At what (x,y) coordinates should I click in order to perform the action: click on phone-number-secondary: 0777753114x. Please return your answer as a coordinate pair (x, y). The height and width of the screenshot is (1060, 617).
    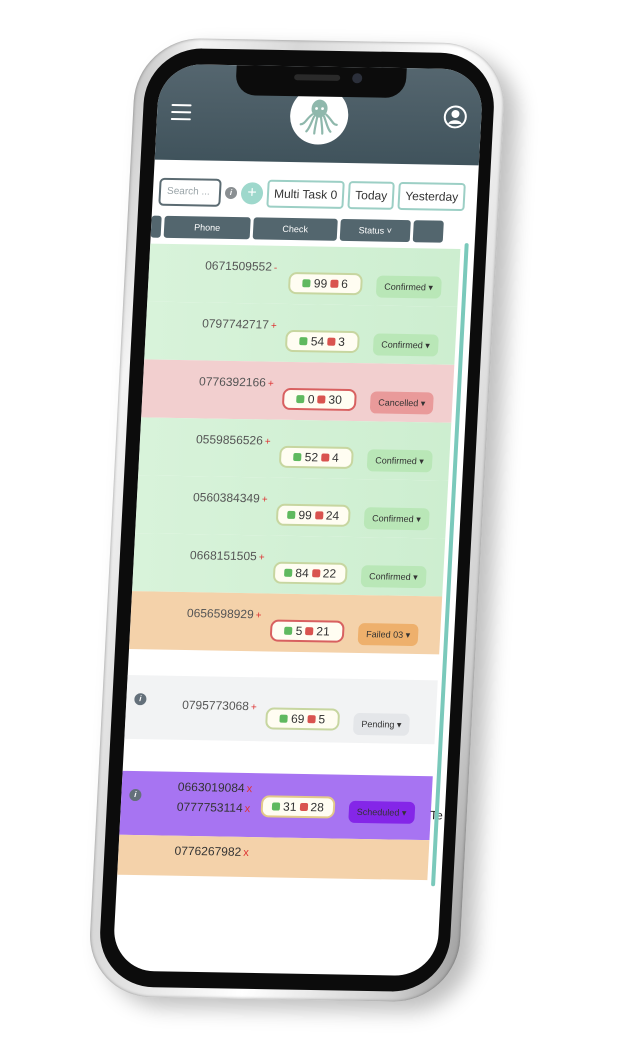
    Looking at the image, I should click on (213, 807).